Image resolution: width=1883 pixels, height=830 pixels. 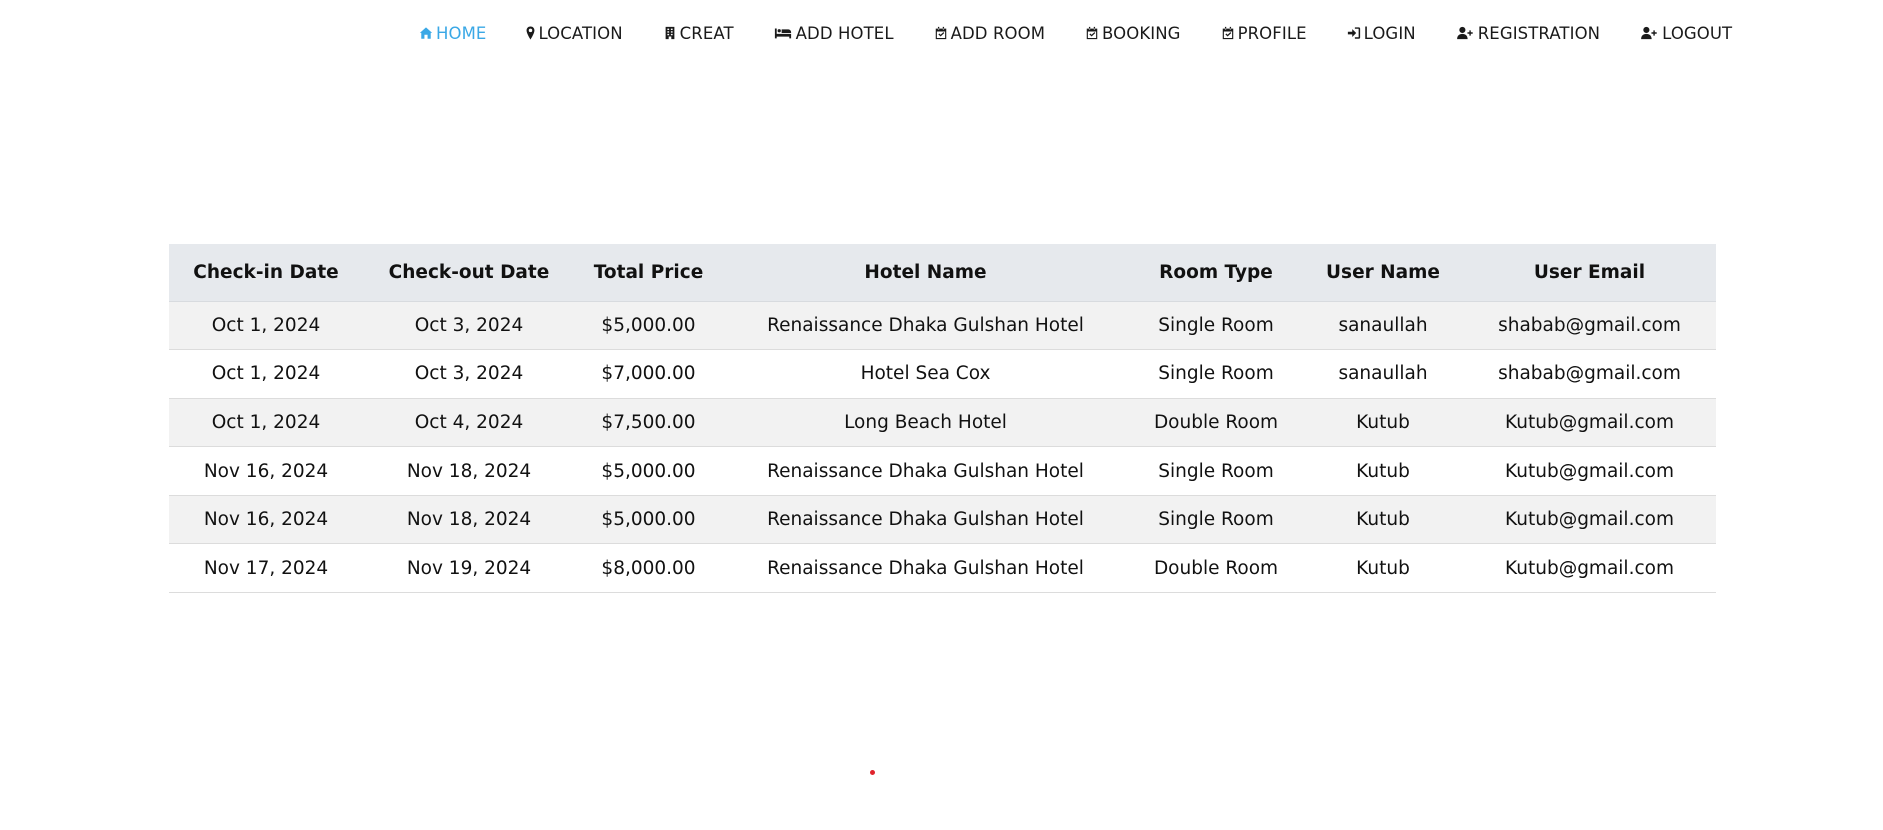 What do you see at coordinates (266, 568) in the screenshot?
I see `cell-check-in-date: Nov 17, 2024` at bounding box center [266, 568].